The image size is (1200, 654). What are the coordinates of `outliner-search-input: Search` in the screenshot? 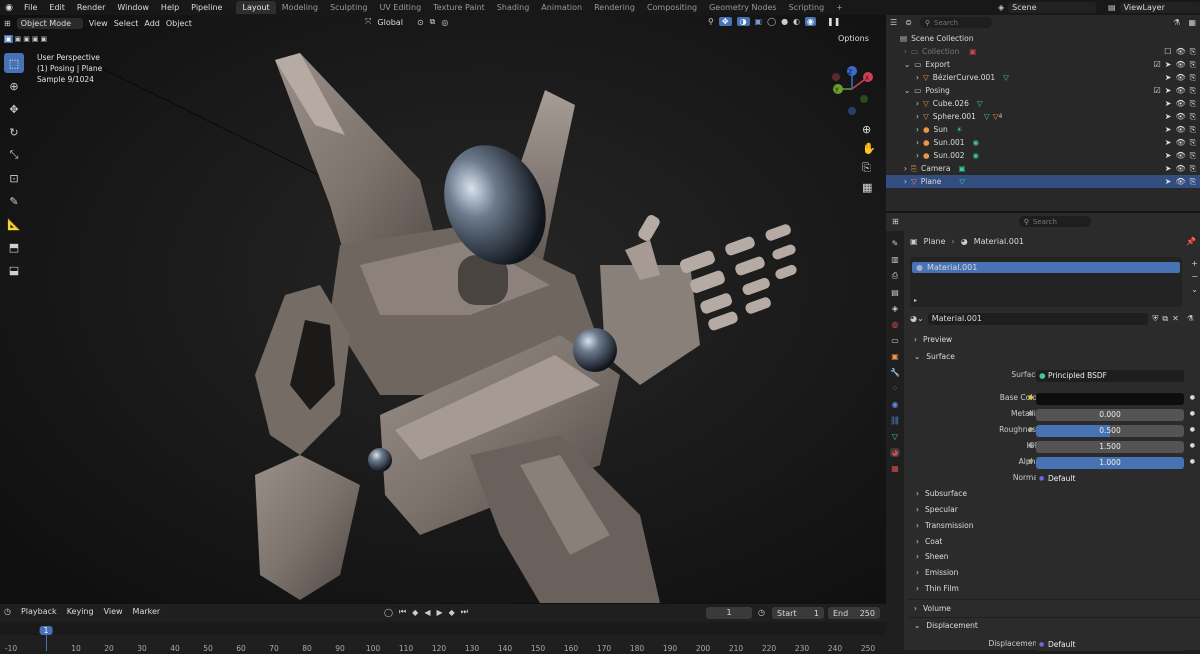 It's located at (946, 23).